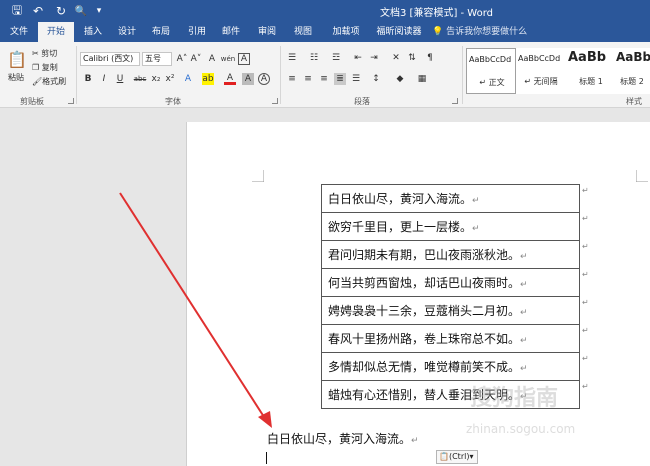  Describe the element at coordinates (340, 79) in the screenshot. I see `justify-icon: ≣` at that location.